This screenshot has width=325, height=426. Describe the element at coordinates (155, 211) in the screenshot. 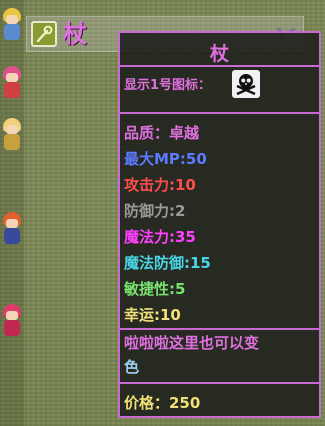

I see `stat-line: 防御力:2` at that location.